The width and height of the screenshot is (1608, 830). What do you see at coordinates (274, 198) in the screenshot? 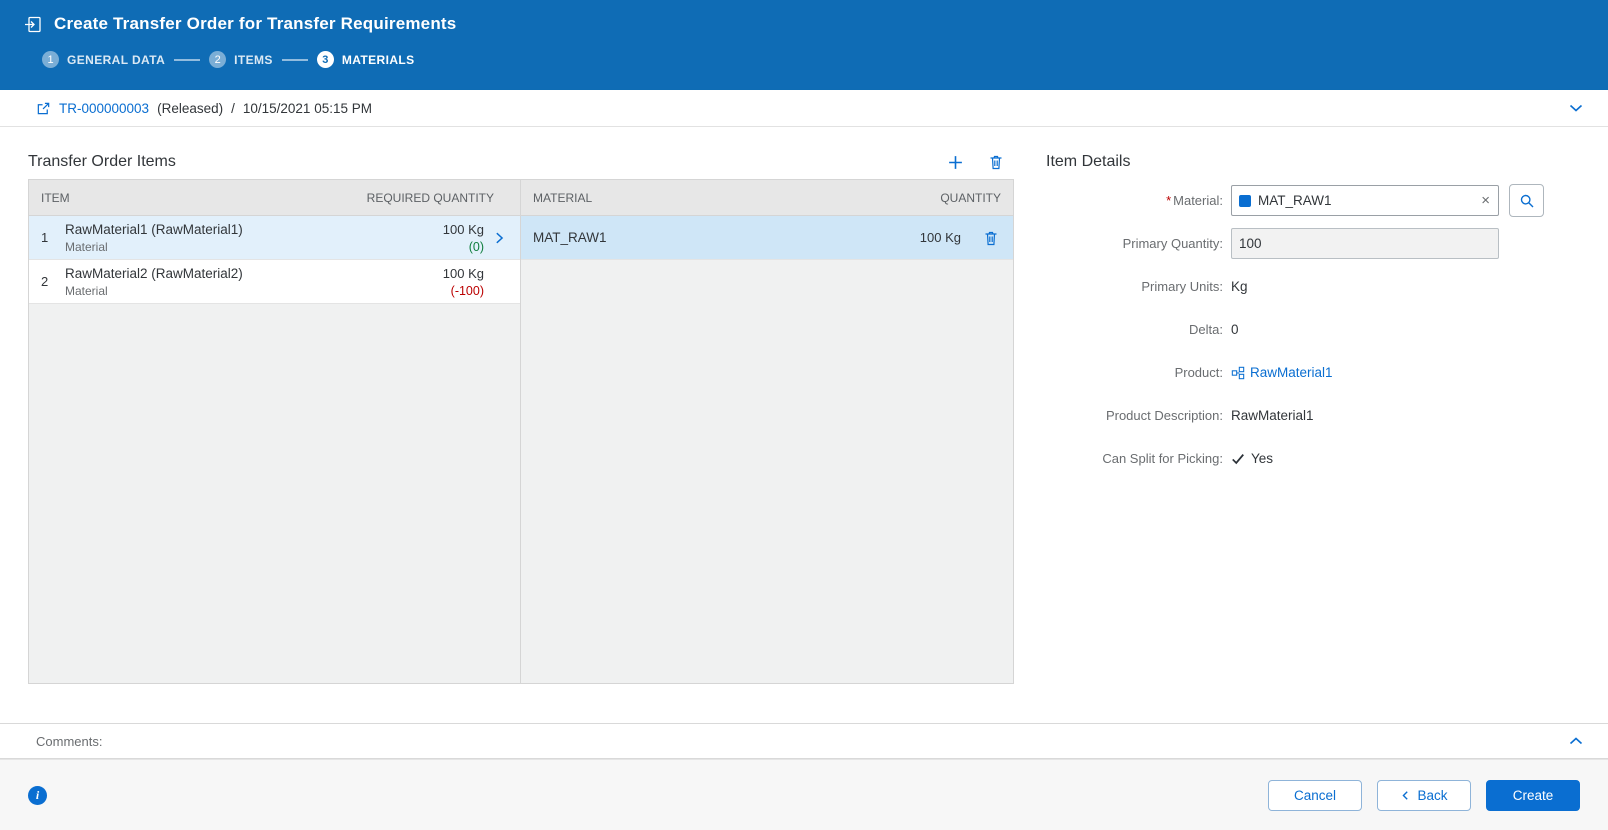
I see `items-table-header: ITEM REQUIRED QUANTITY` at bounding box center [274, 198].